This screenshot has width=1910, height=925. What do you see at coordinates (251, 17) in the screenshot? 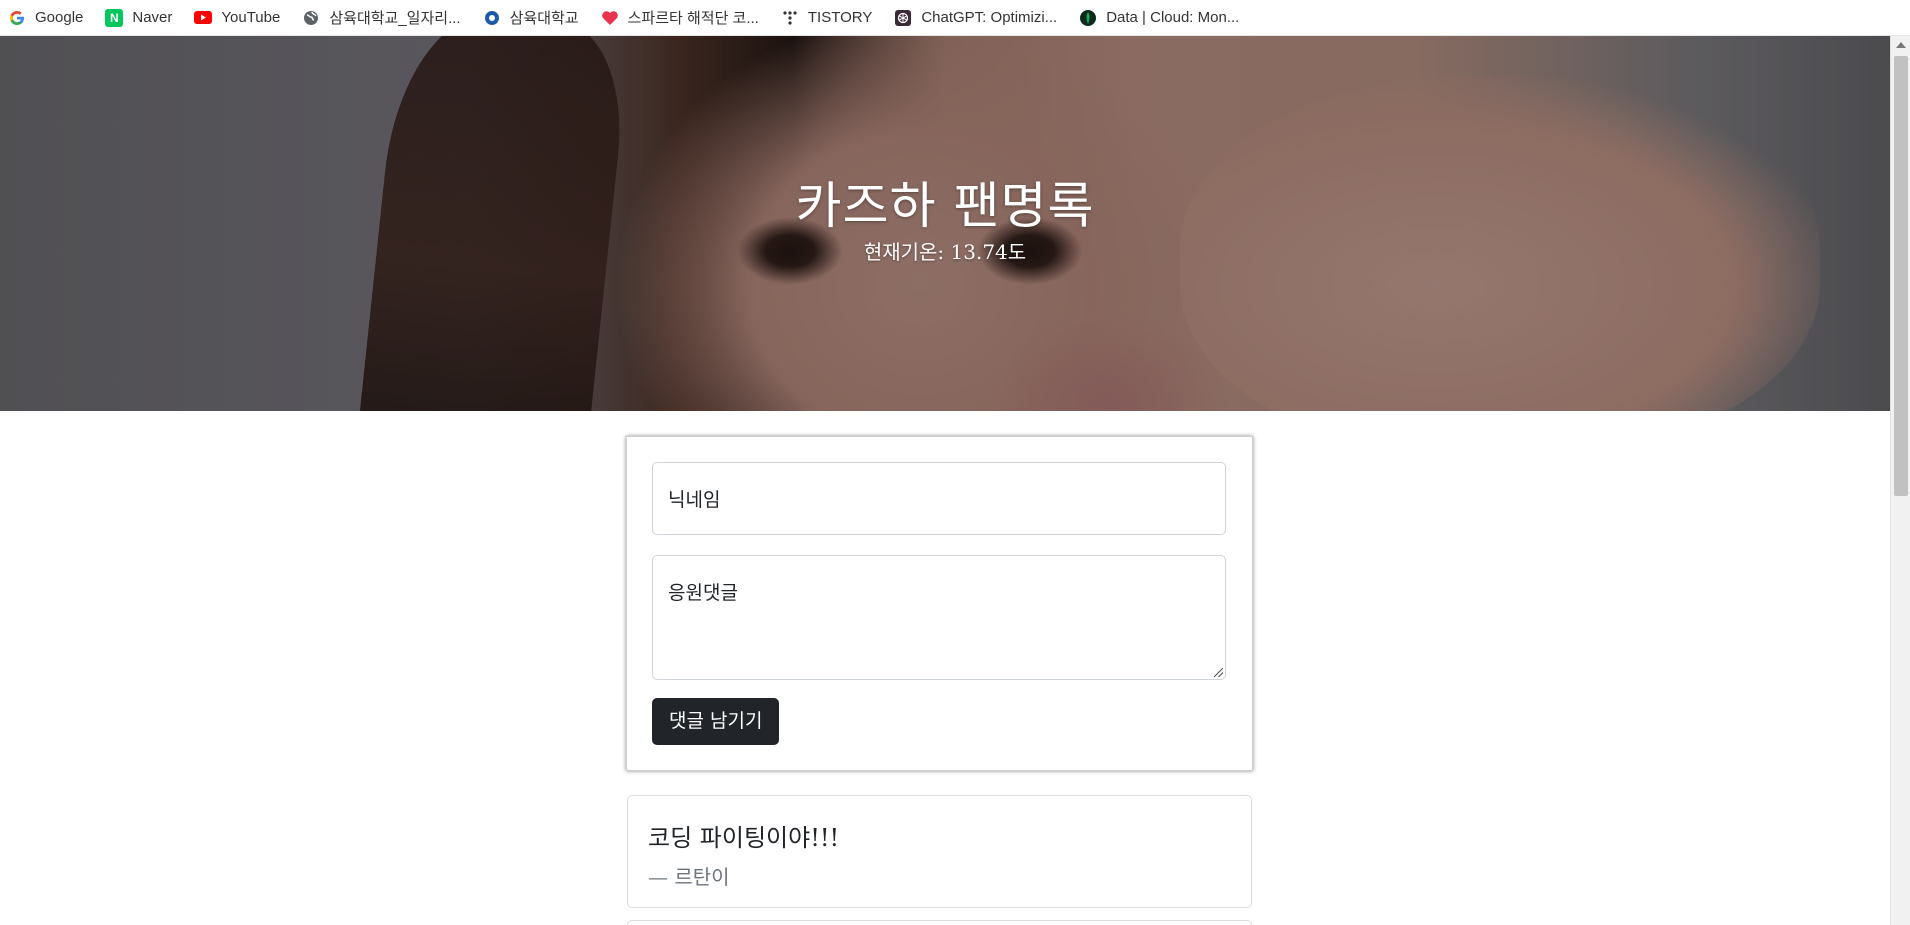
I see `bookmark-label: YouTube` at bounding box center [251, 17].